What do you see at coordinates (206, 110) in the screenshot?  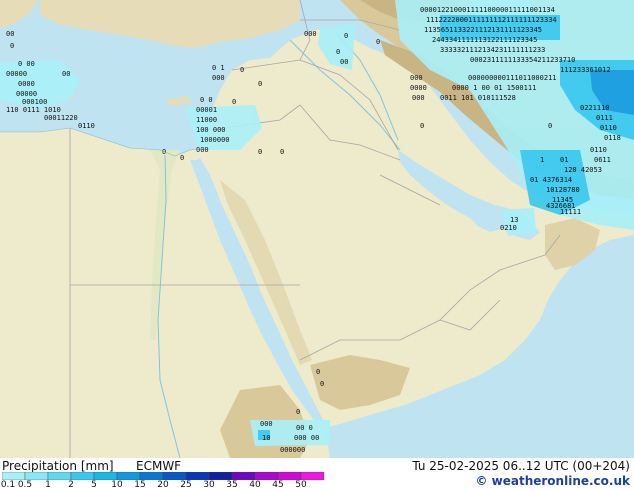 I see `svg-text: 00001` at bounding box center [206, 110].